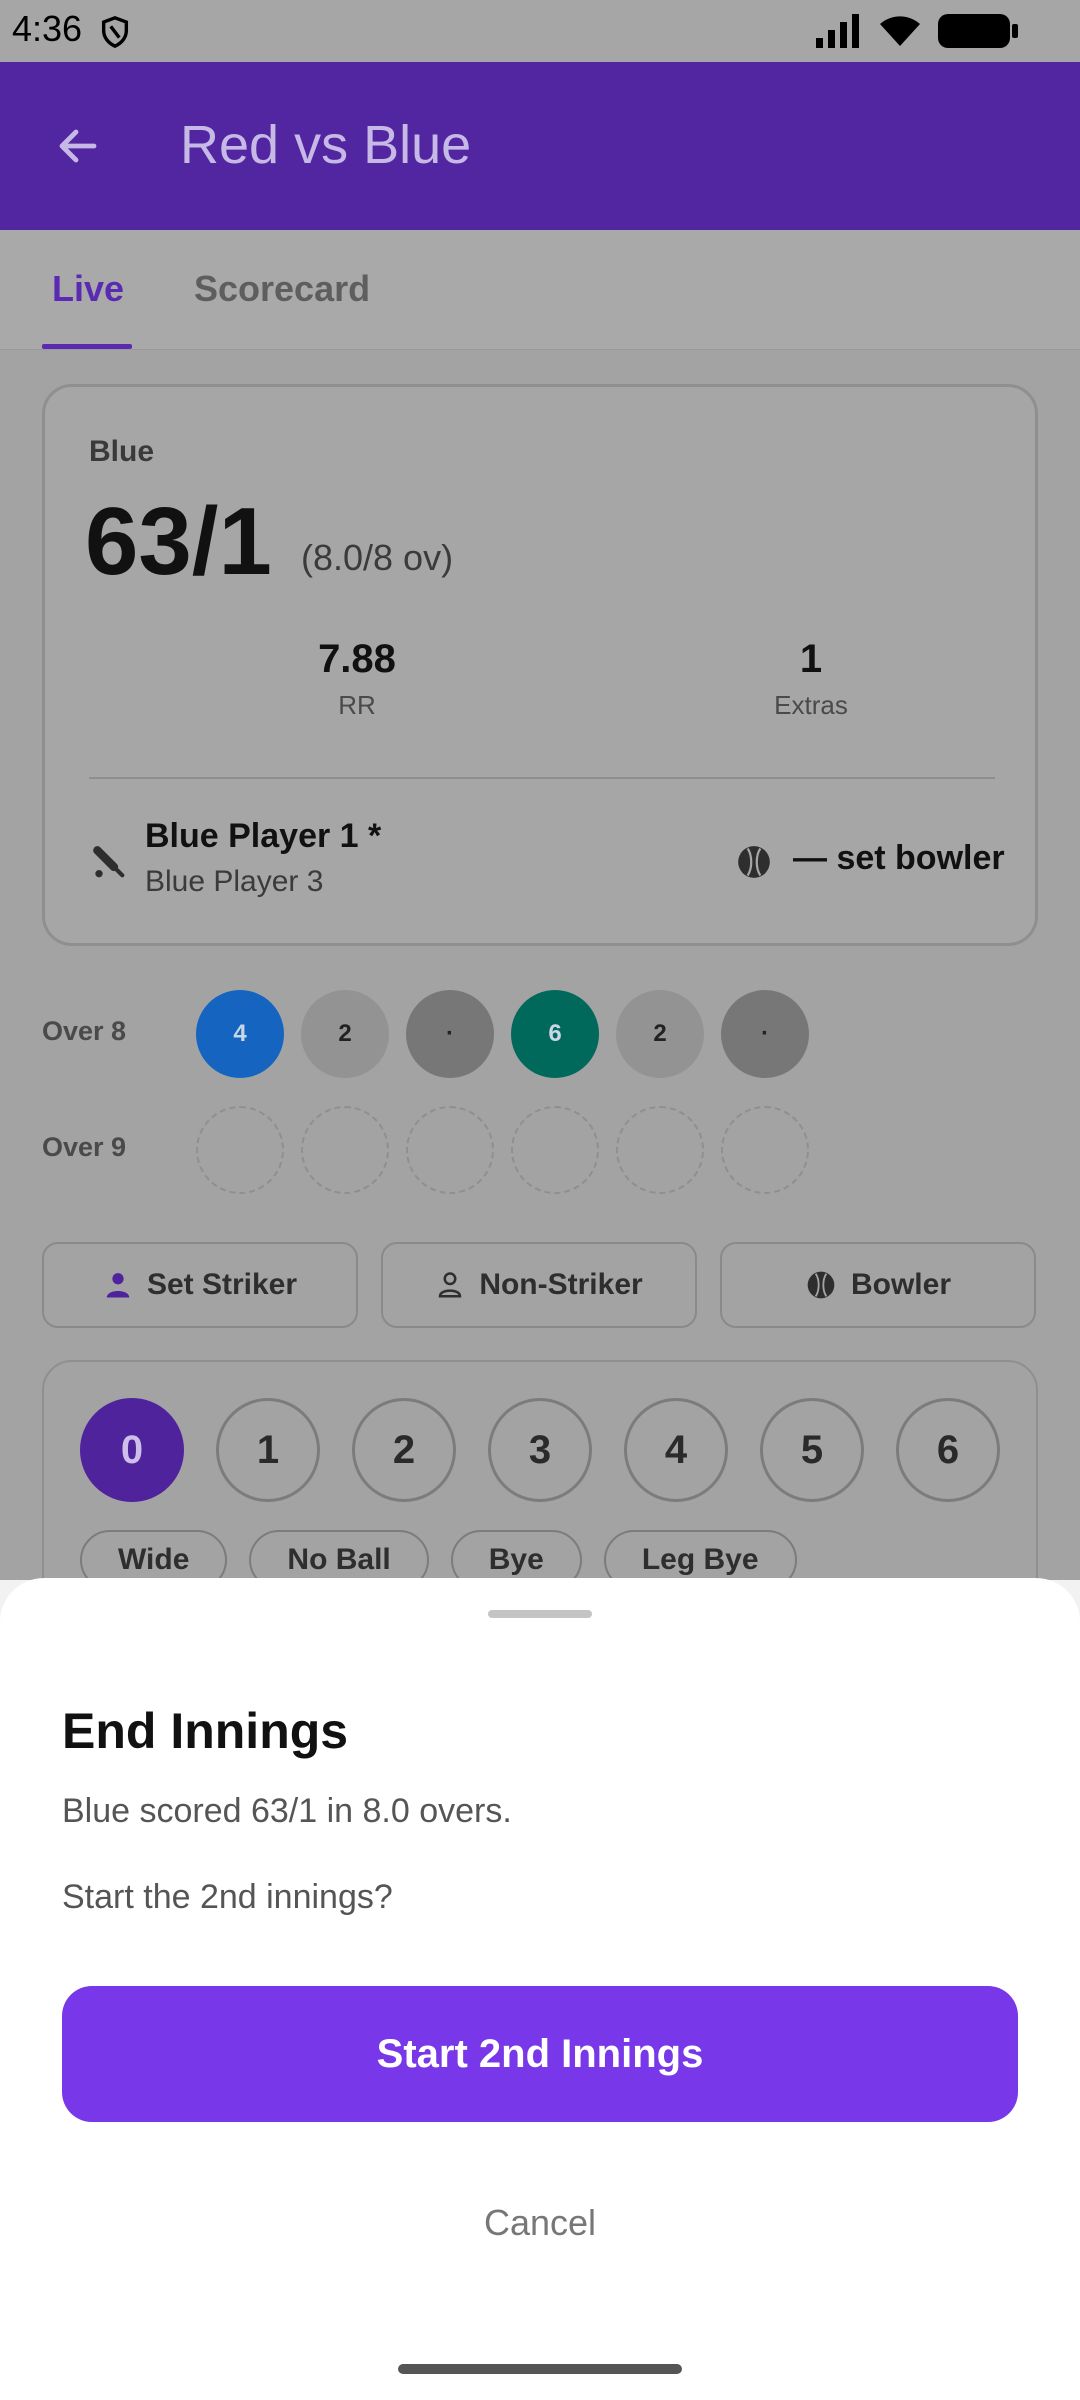  I want to click on status-bar: 4:36, so click(540, 31).